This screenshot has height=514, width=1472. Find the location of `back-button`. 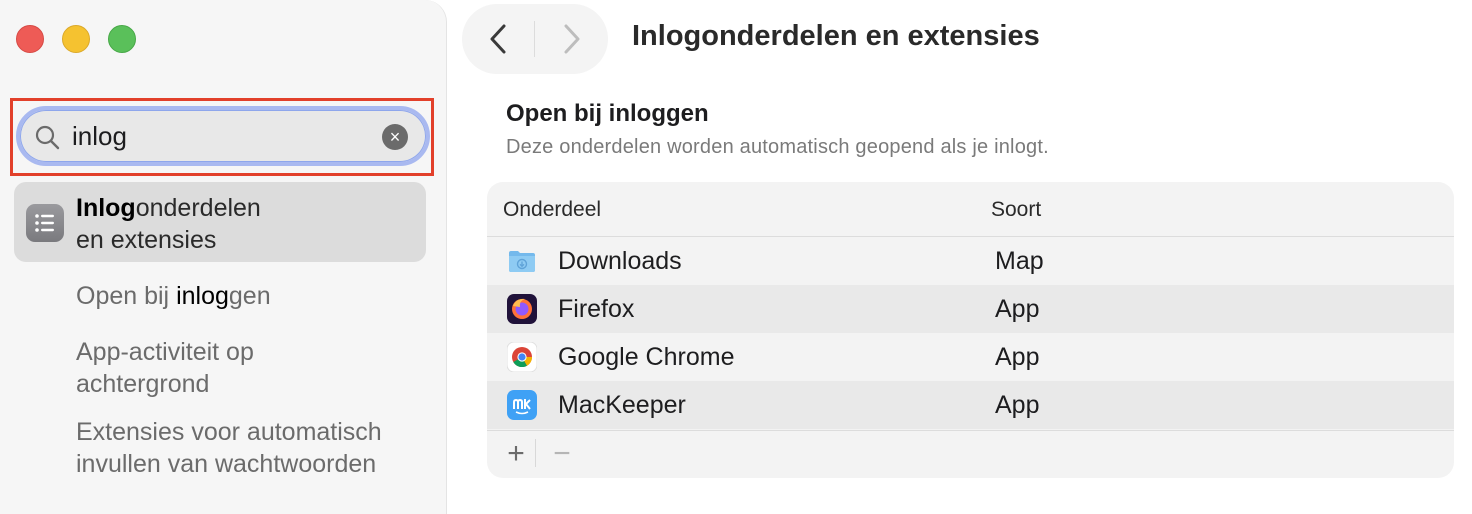

back-button is located at coordinates (498, 39).